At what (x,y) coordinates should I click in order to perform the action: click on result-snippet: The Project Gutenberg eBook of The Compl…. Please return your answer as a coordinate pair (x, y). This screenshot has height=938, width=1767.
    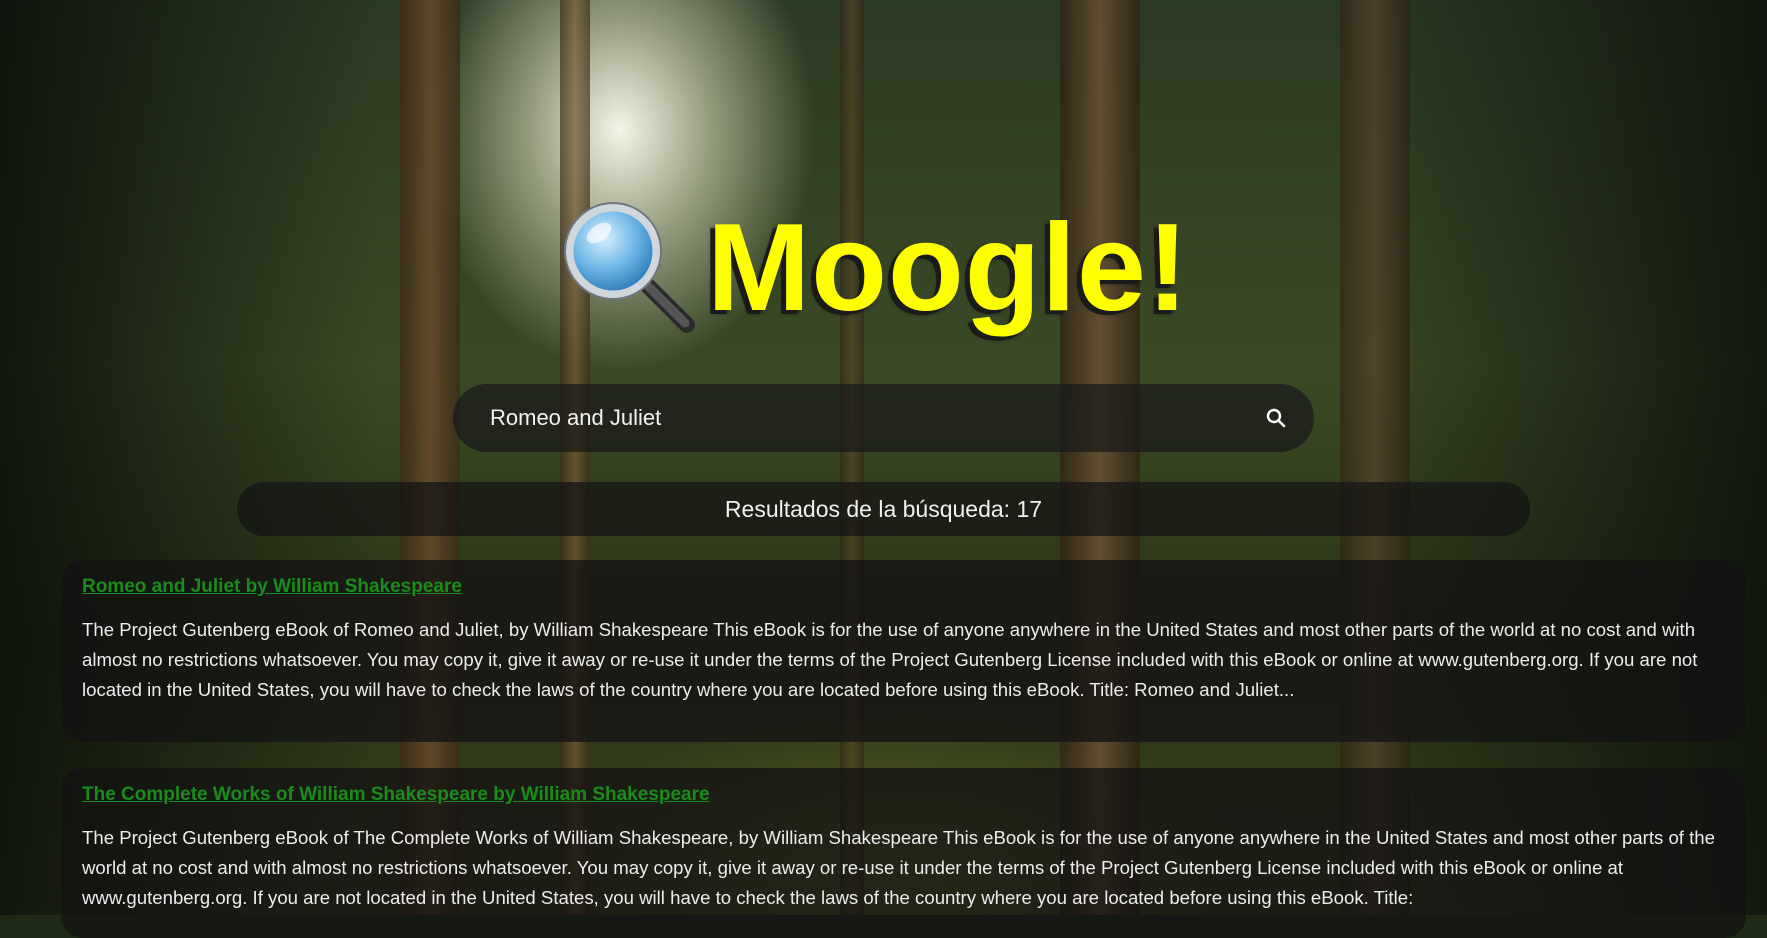
    Looking at the image, I should click on (898, 867).